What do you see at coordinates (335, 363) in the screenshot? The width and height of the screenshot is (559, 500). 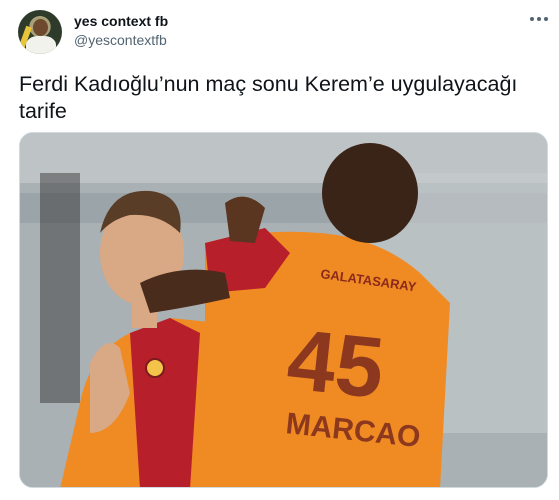 I see `jersey-number-text: 45` at bounding box center [335, 363].